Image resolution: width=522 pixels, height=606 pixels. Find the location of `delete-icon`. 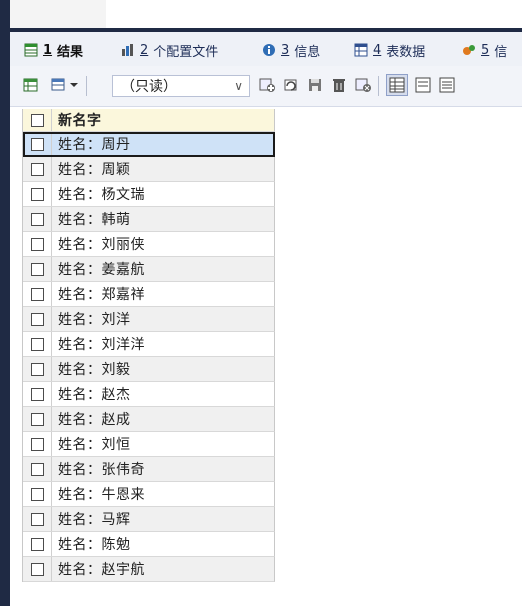

delete-icon is located at coordinates (339, 85).